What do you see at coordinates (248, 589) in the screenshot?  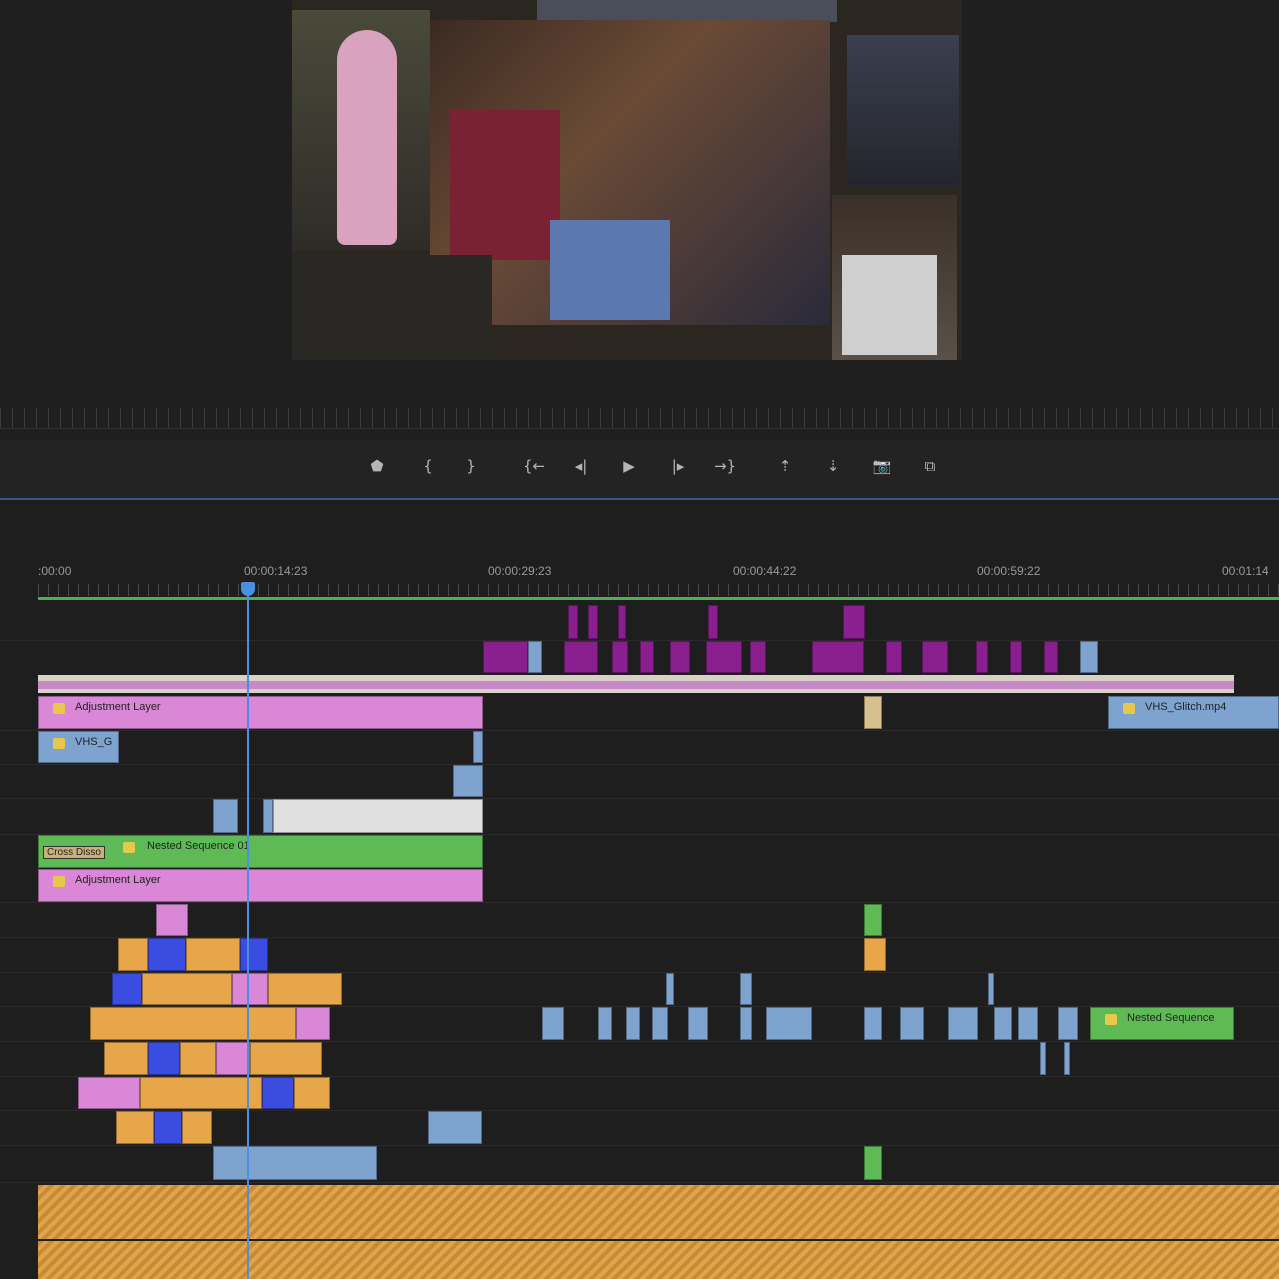 I see `playhead-handle` at bounding box center [248, 589].